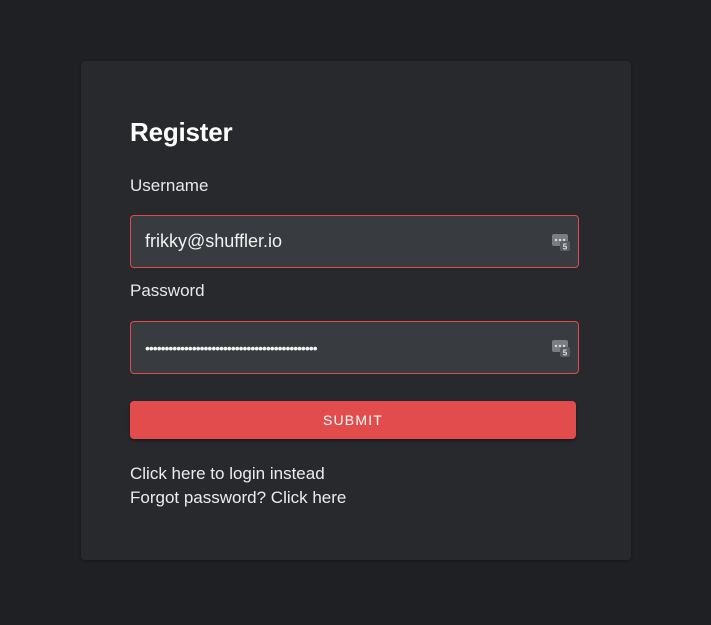 The height and width of the screenshot is (625, 711). Describe the element at coordinates (238, 498) in the screenshot. I see `forgot-password-link: Forgot password? Click here` at that location.